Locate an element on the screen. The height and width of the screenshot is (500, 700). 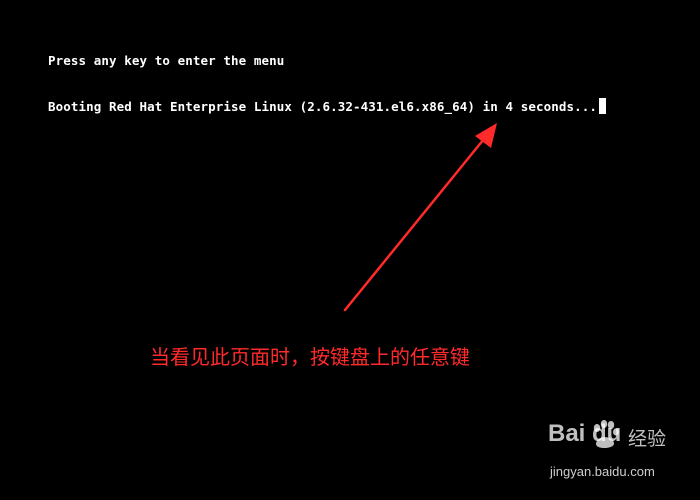
watermark-url: jingyan.baidu.com is located at coordinates (602, 471).